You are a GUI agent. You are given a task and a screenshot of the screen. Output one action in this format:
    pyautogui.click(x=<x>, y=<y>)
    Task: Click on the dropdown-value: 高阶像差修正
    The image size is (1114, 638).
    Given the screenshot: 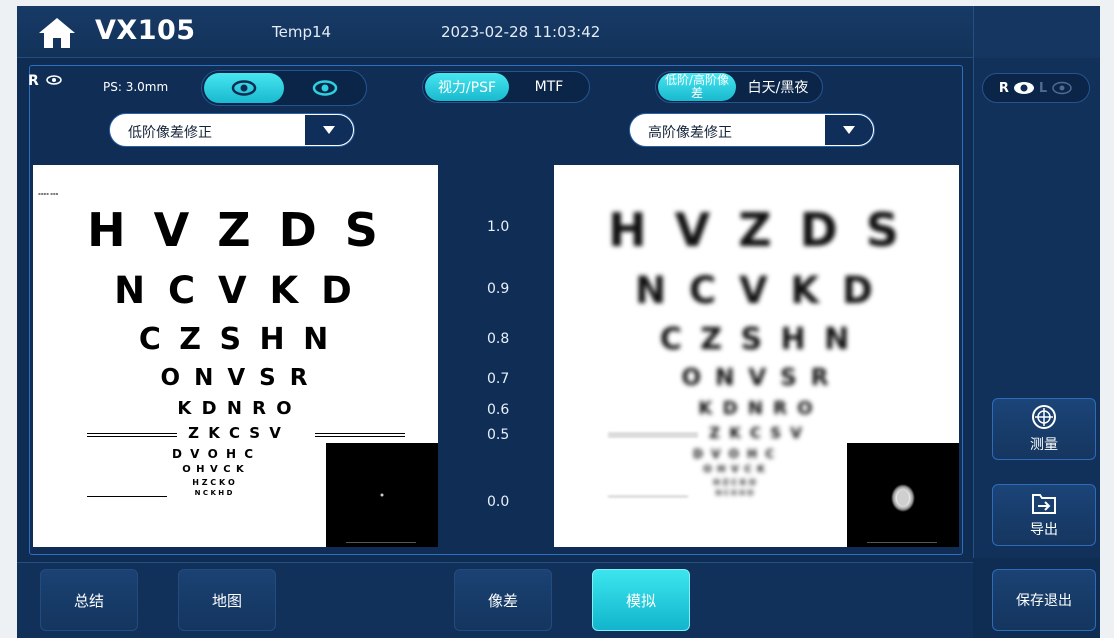 What is the action you would take?
    pyautogui.click(x=690, y=133)
    